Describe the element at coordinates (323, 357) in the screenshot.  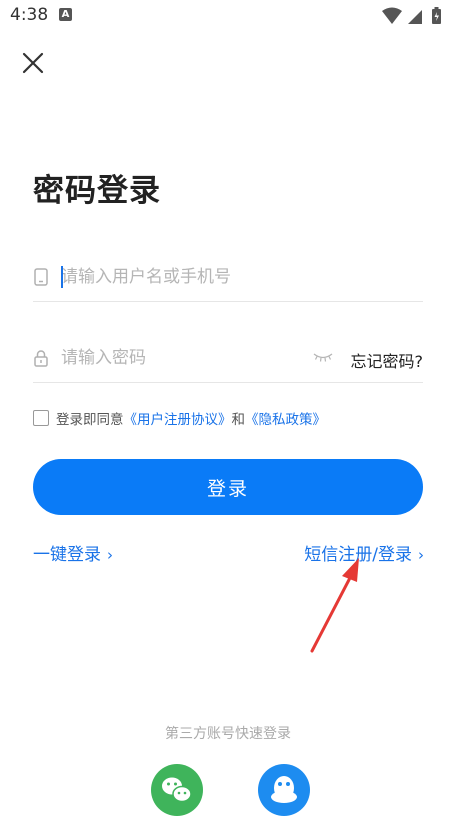
I see `eye-closed-icon` at that location.